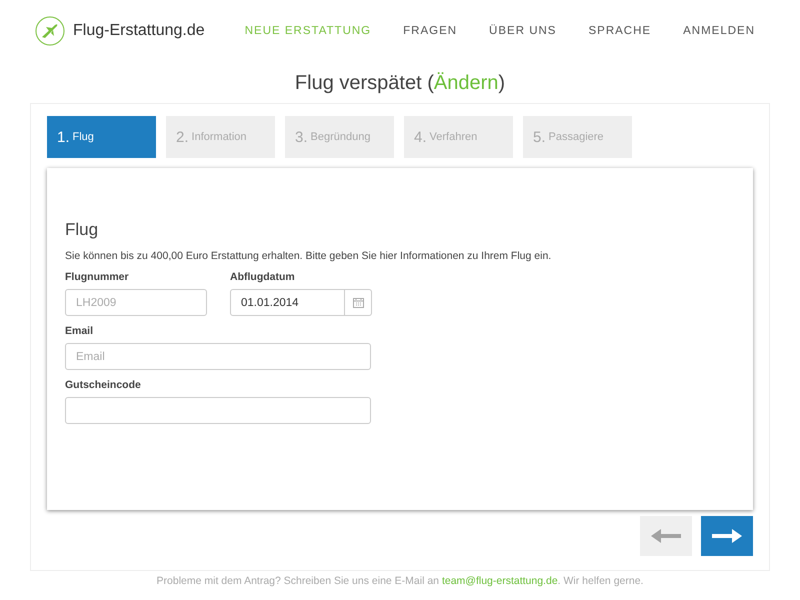 The image size is (800, 600). What do you see at coordinates (101, 137) in the screenshot?
I see `step-tab: 1. Flug` at bounding box center [101, 137].